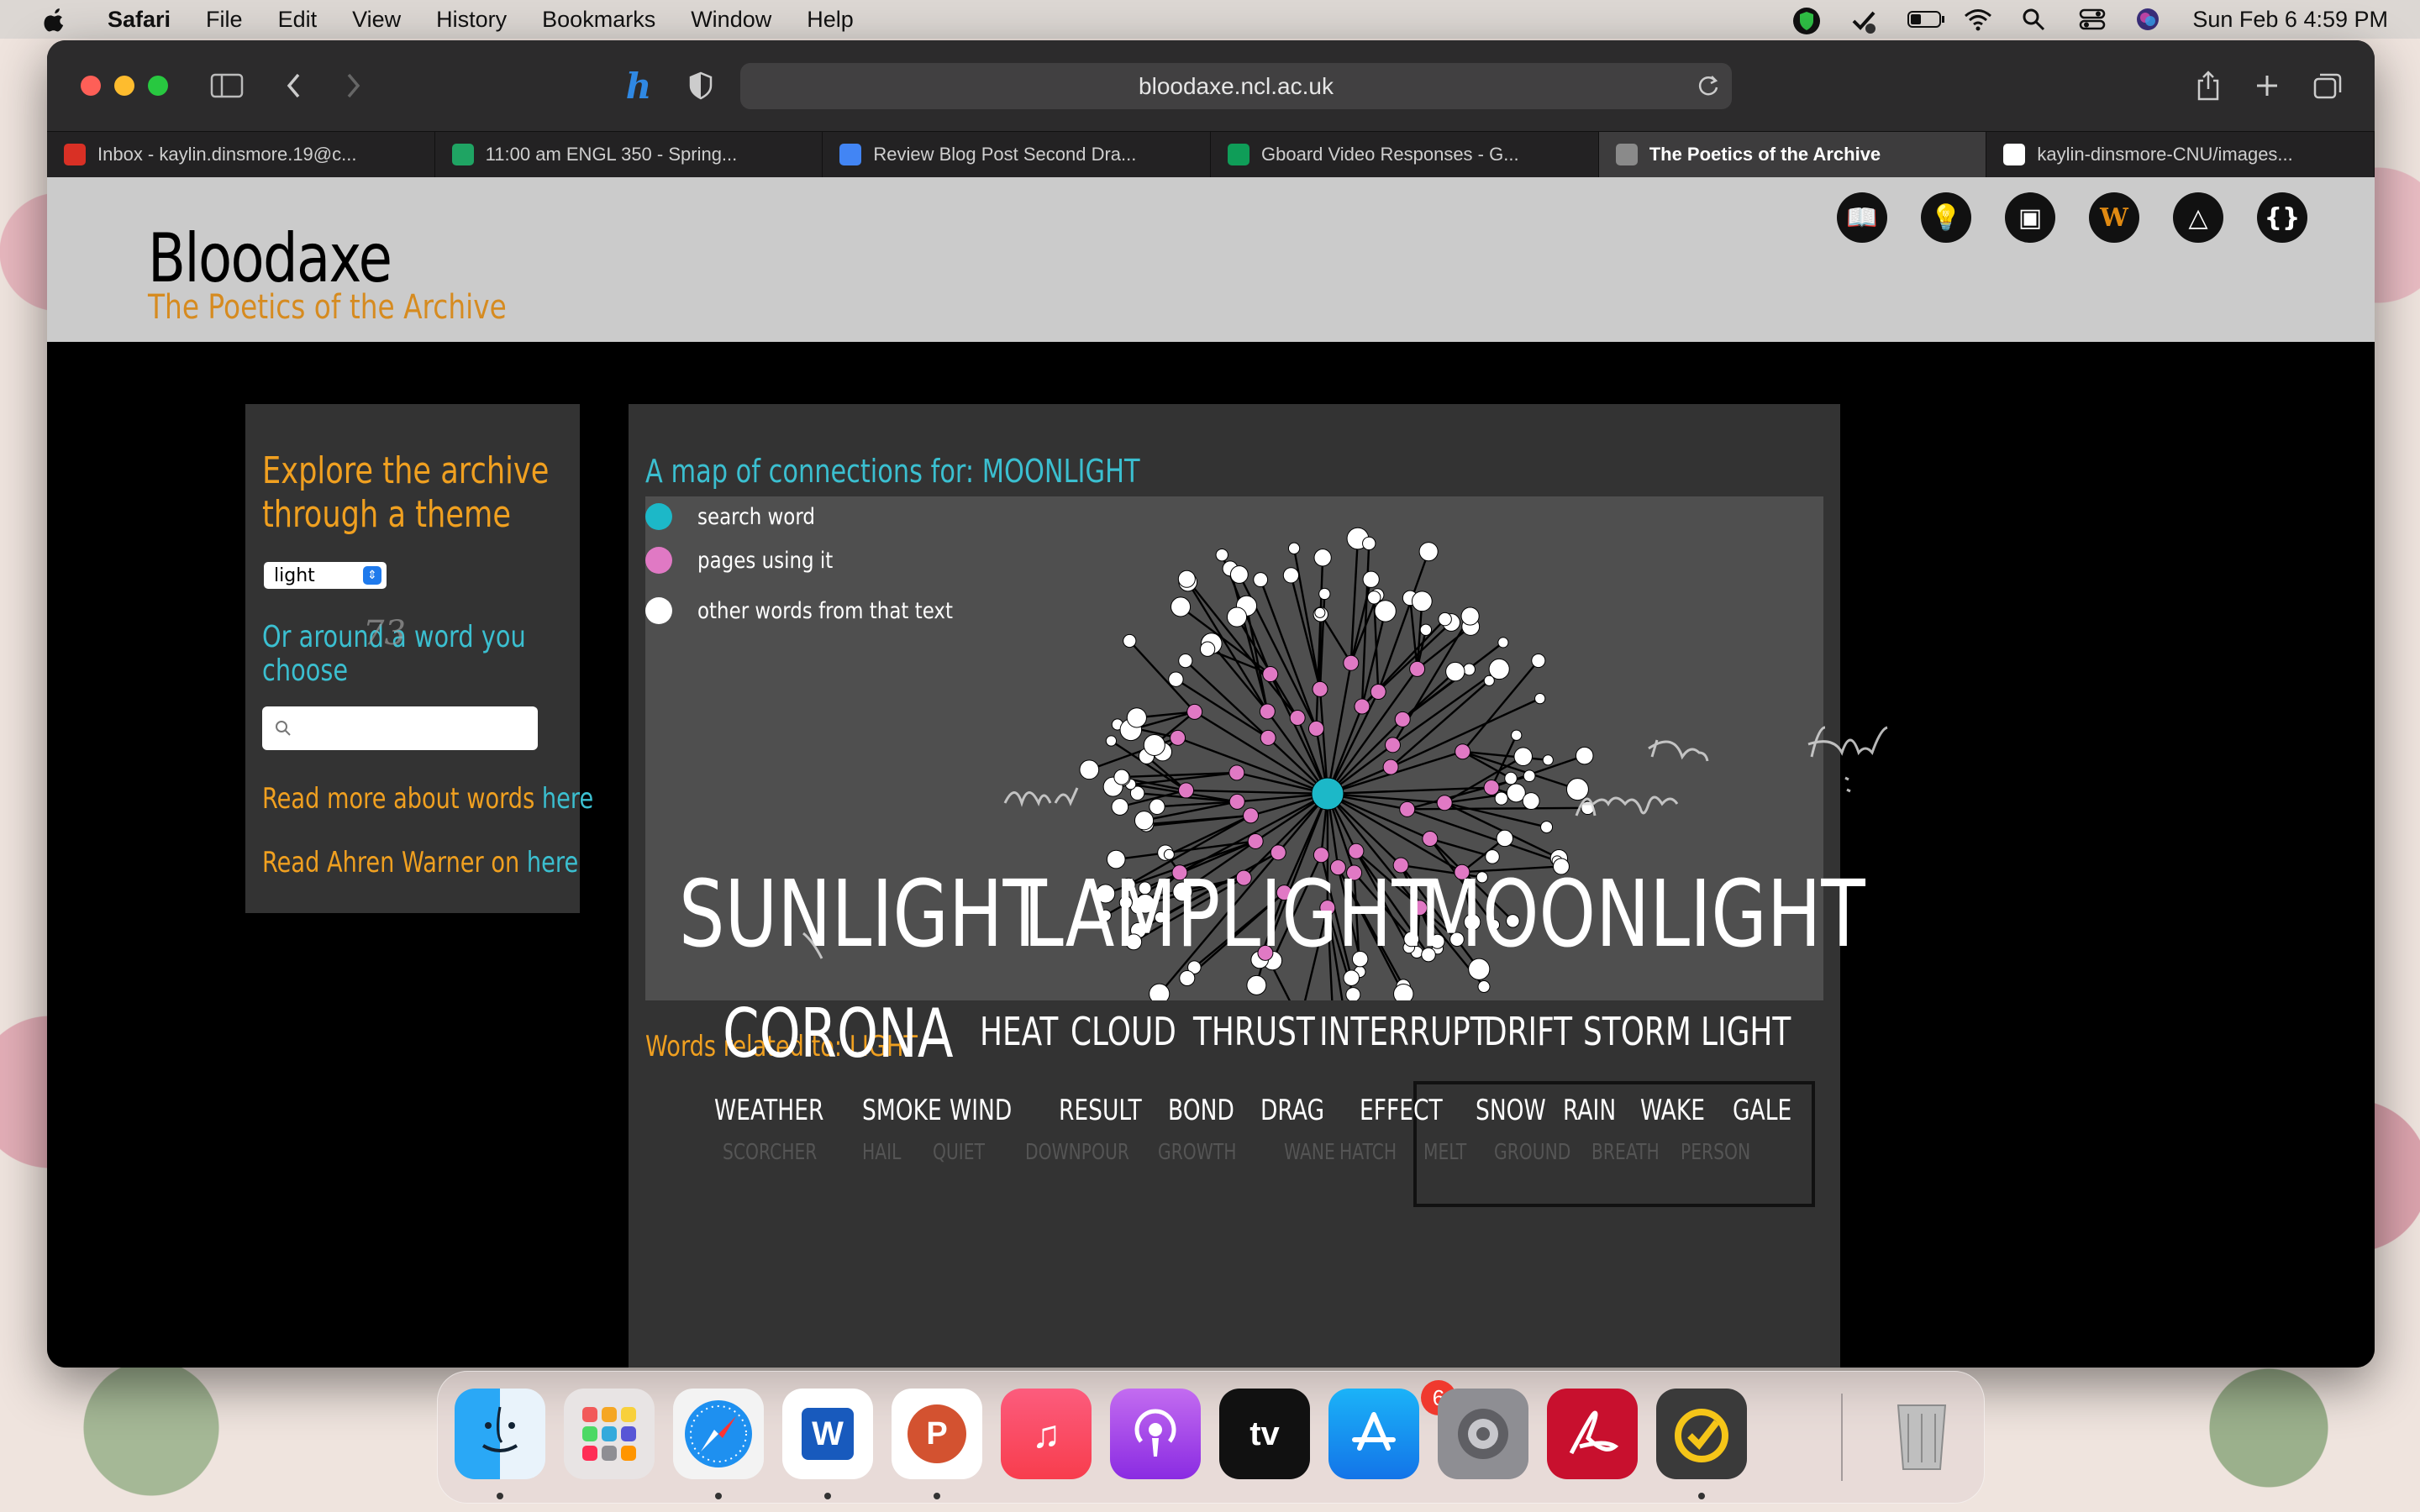 The image size is (2420, 1512). What do you see at coordinates (227, 86) in the screenshot?
I see `sidebar-toggle-icon` at bounding box center [227, 86].